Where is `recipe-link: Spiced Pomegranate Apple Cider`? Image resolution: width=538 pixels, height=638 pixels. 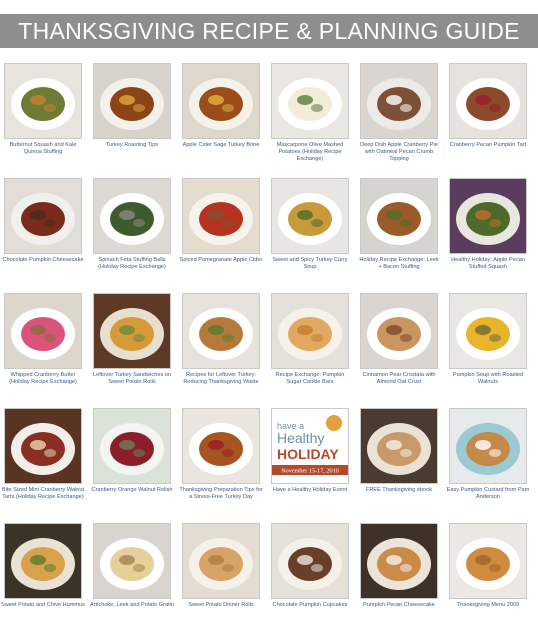
recipe-link: Spiced Pomegranate Apple Cider is located at coordinates (221, 260).